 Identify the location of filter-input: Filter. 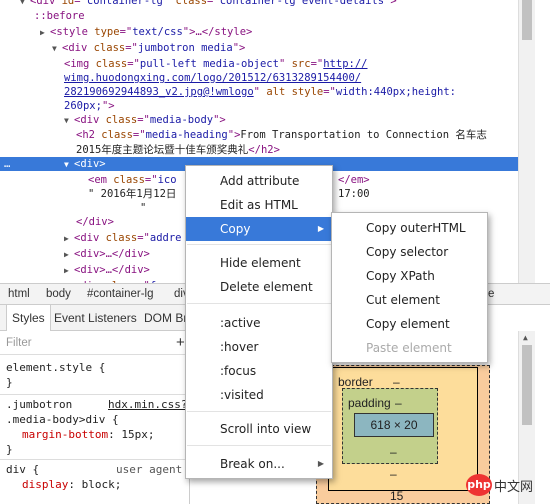
(19, 343).